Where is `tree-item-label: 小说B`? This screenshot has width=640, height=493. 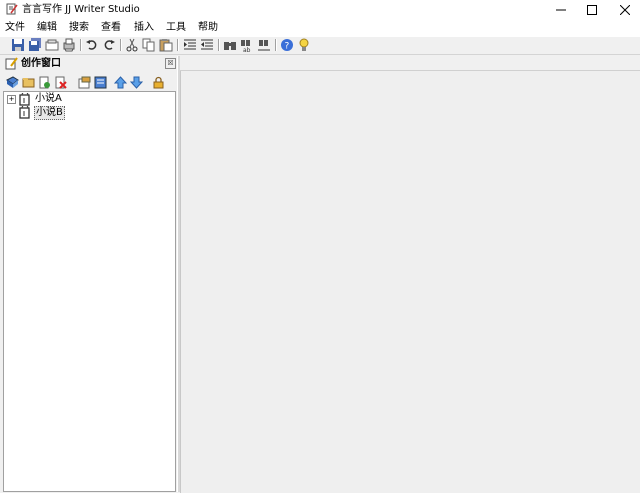
tree-item-label: 小说B is located at coordinates (49, 113).